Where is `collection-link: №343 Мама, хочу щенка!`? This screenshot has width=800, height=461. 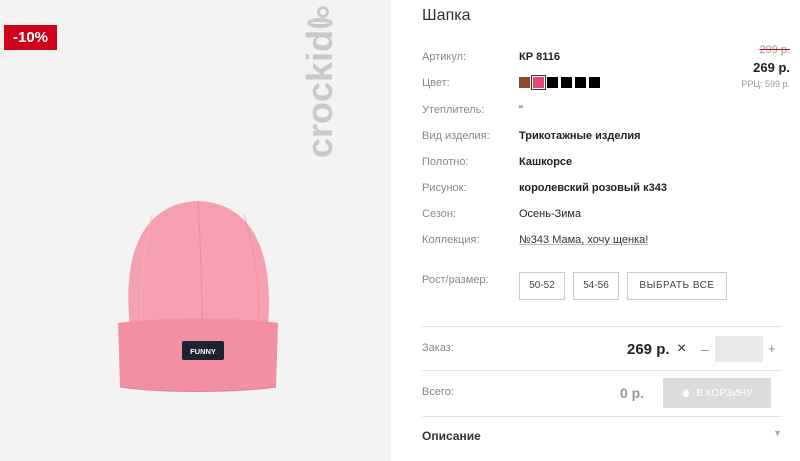
collection-link: №343 Мама, хочу щенка! is located at coordinates (583, 240).